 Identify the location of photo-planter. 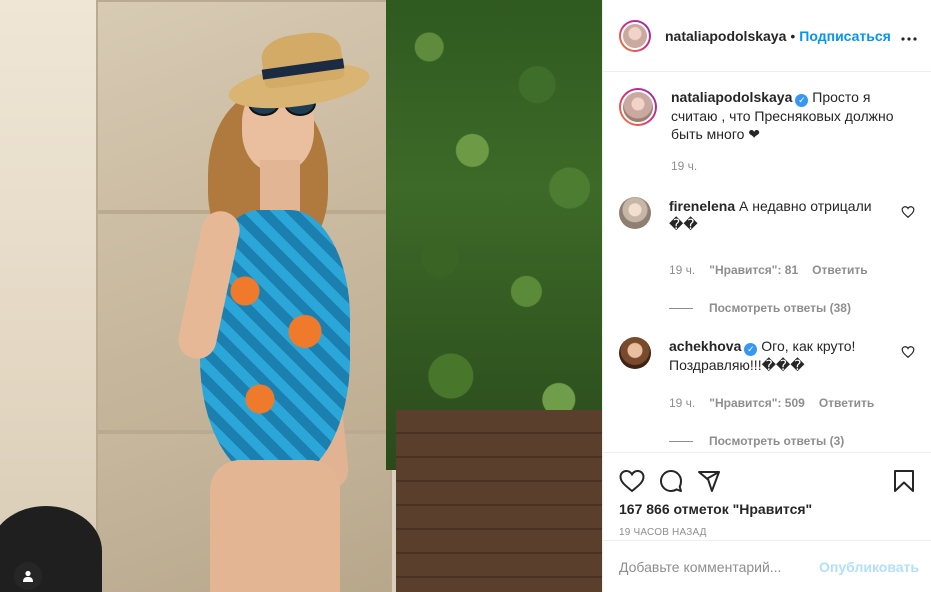
(499, 501).